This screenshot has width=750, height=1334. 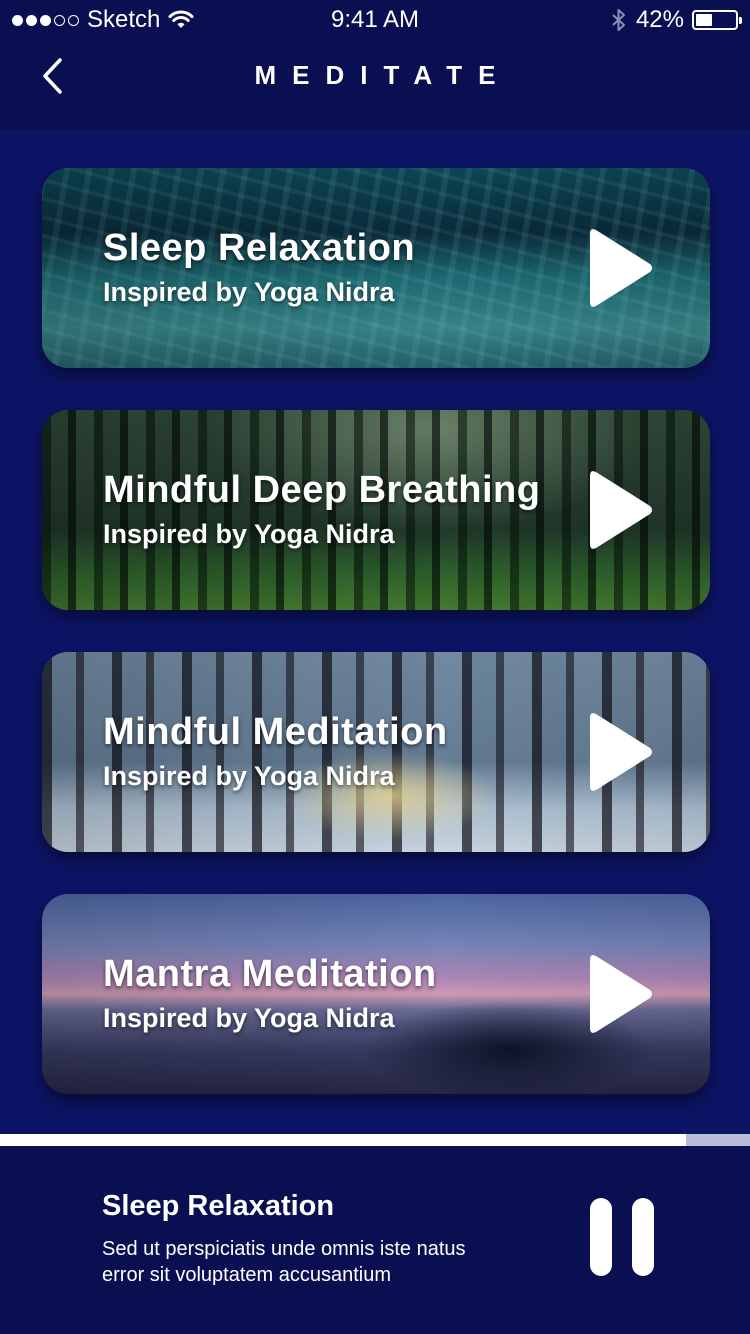 I want to click on session-title: Mindful Meditation, so click(x=275, y=732).